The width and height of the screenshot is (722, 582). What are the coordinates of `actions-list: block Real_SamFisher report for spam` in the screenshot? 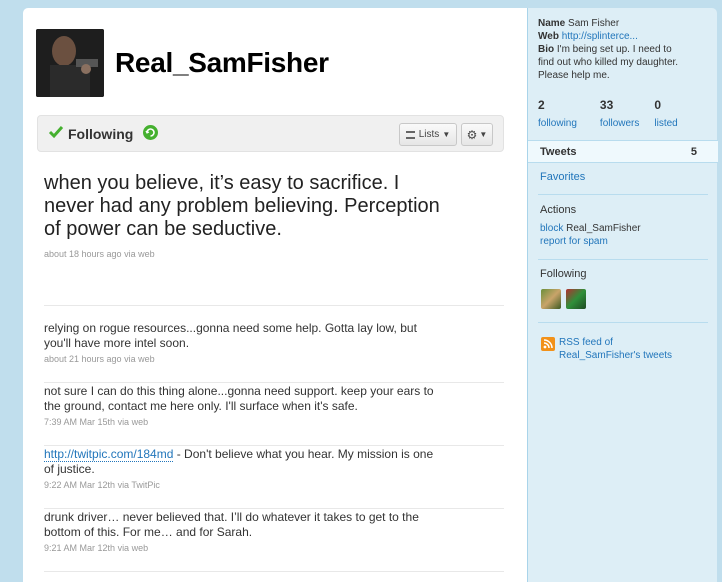 It's located at (590, 235).